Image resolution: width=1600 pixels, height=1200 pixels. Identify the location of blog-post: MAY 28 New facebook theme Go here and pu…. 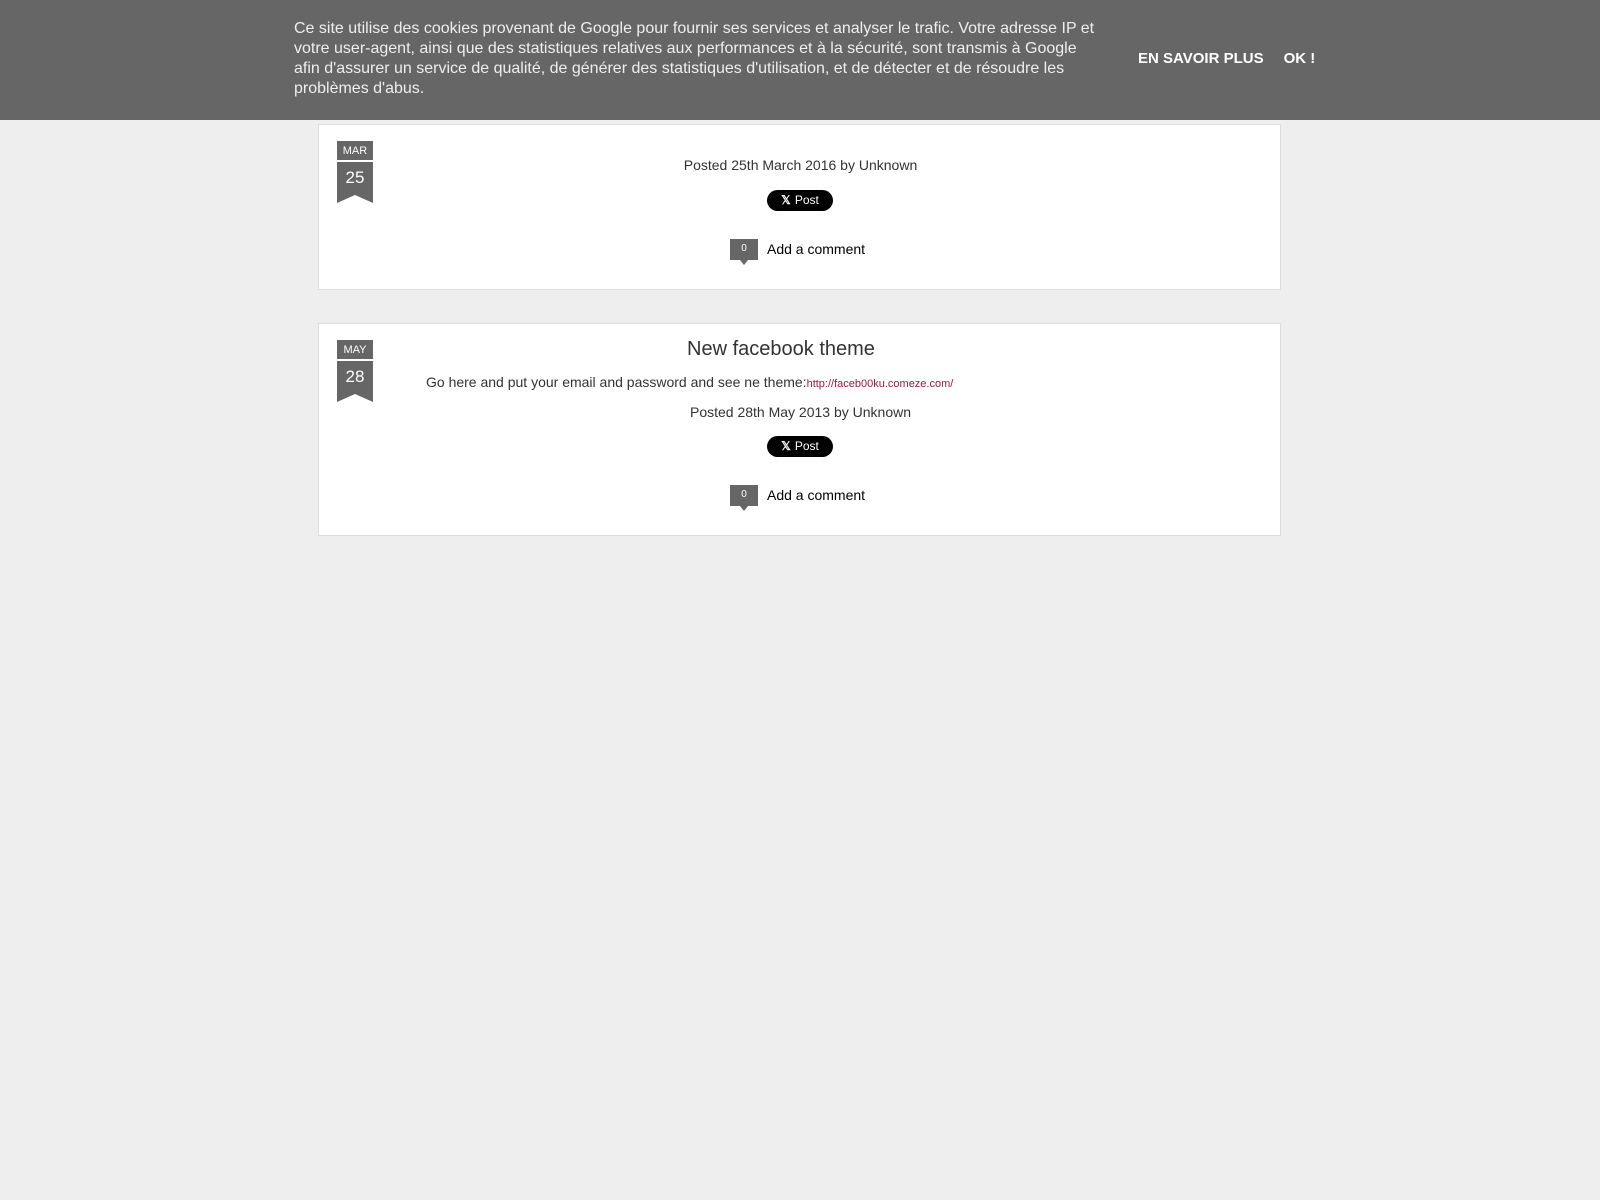
(799, 429).